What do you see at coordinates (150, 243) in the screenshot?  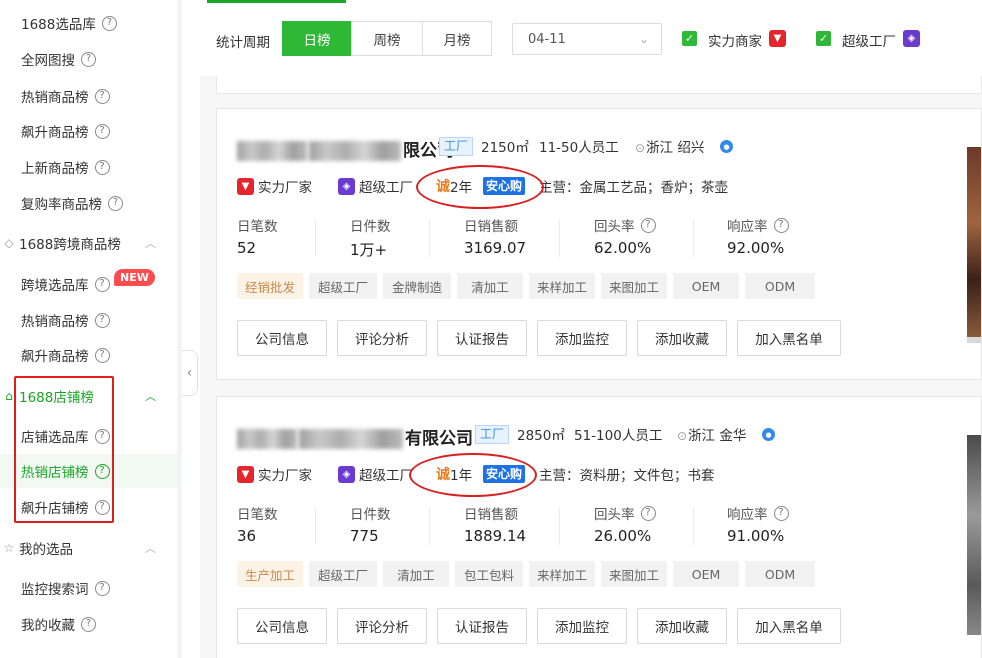 I see `chevron-up-icon: ︿` at bounding box center [150, 243].